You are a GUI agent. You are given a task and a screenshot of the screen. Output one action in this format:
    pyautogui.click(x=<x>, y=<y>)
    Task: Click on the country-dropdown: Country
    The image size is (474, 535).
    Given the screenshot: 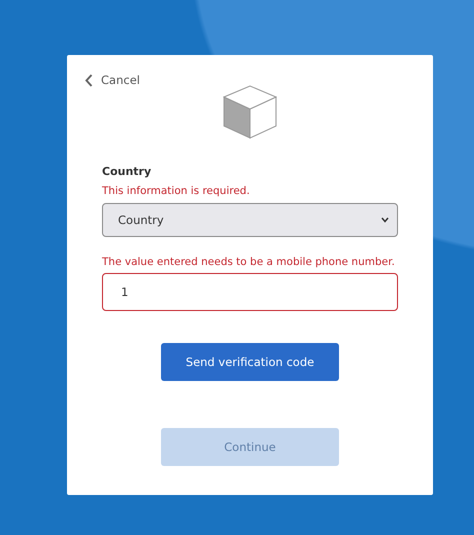 What is the action you would take?
    pyautogui.click(x=250, y=220)
    